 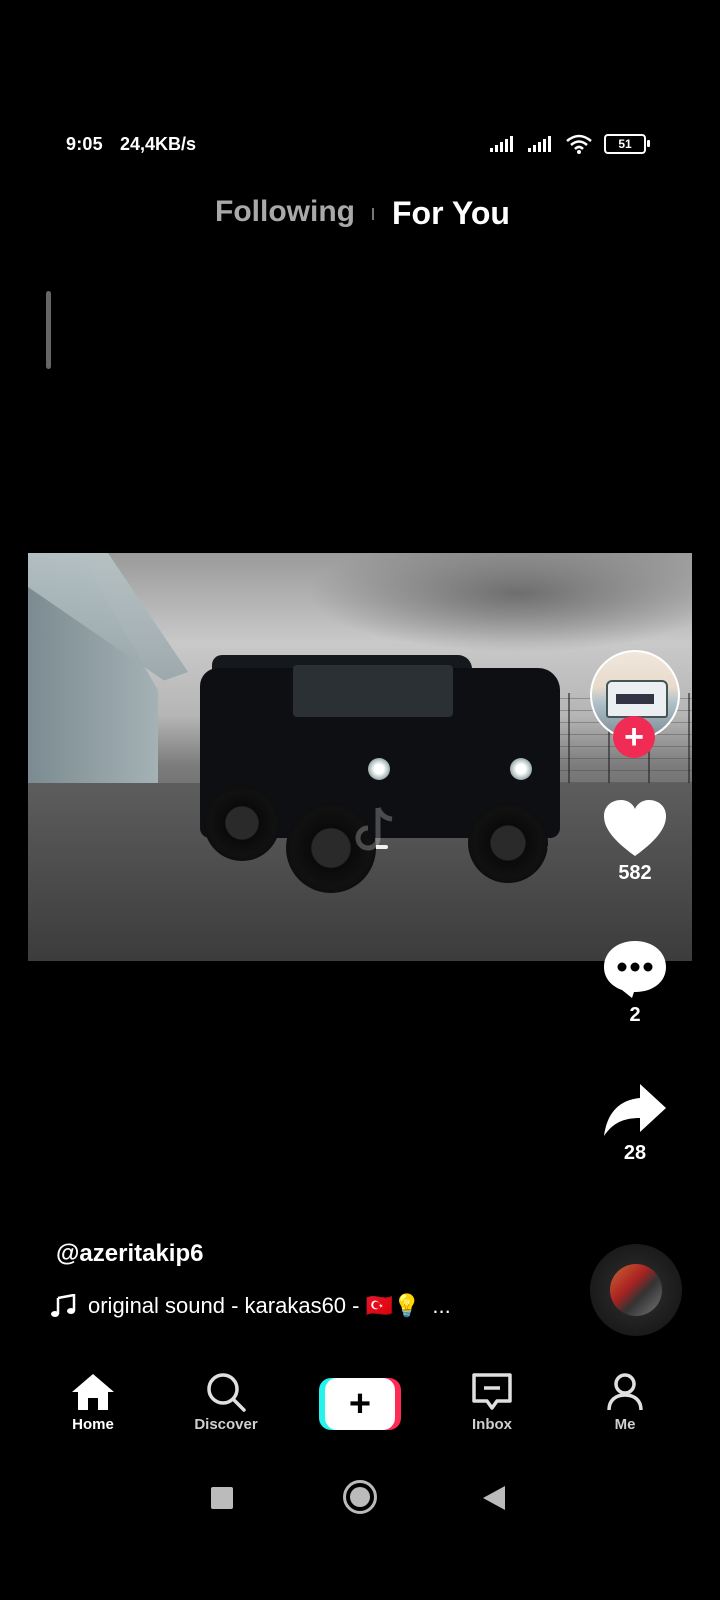 I want to click on wifi-icon, so click(x=579, y=144).